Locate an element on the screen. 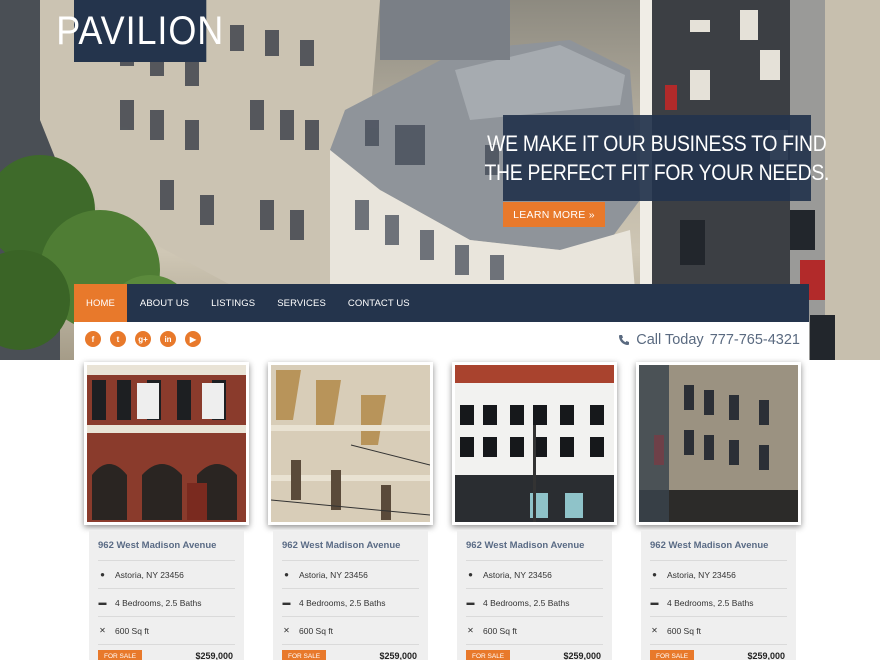 The image size is (880, 660). social-links: f t g+ in ▶ is located at coordinates (143, 339).